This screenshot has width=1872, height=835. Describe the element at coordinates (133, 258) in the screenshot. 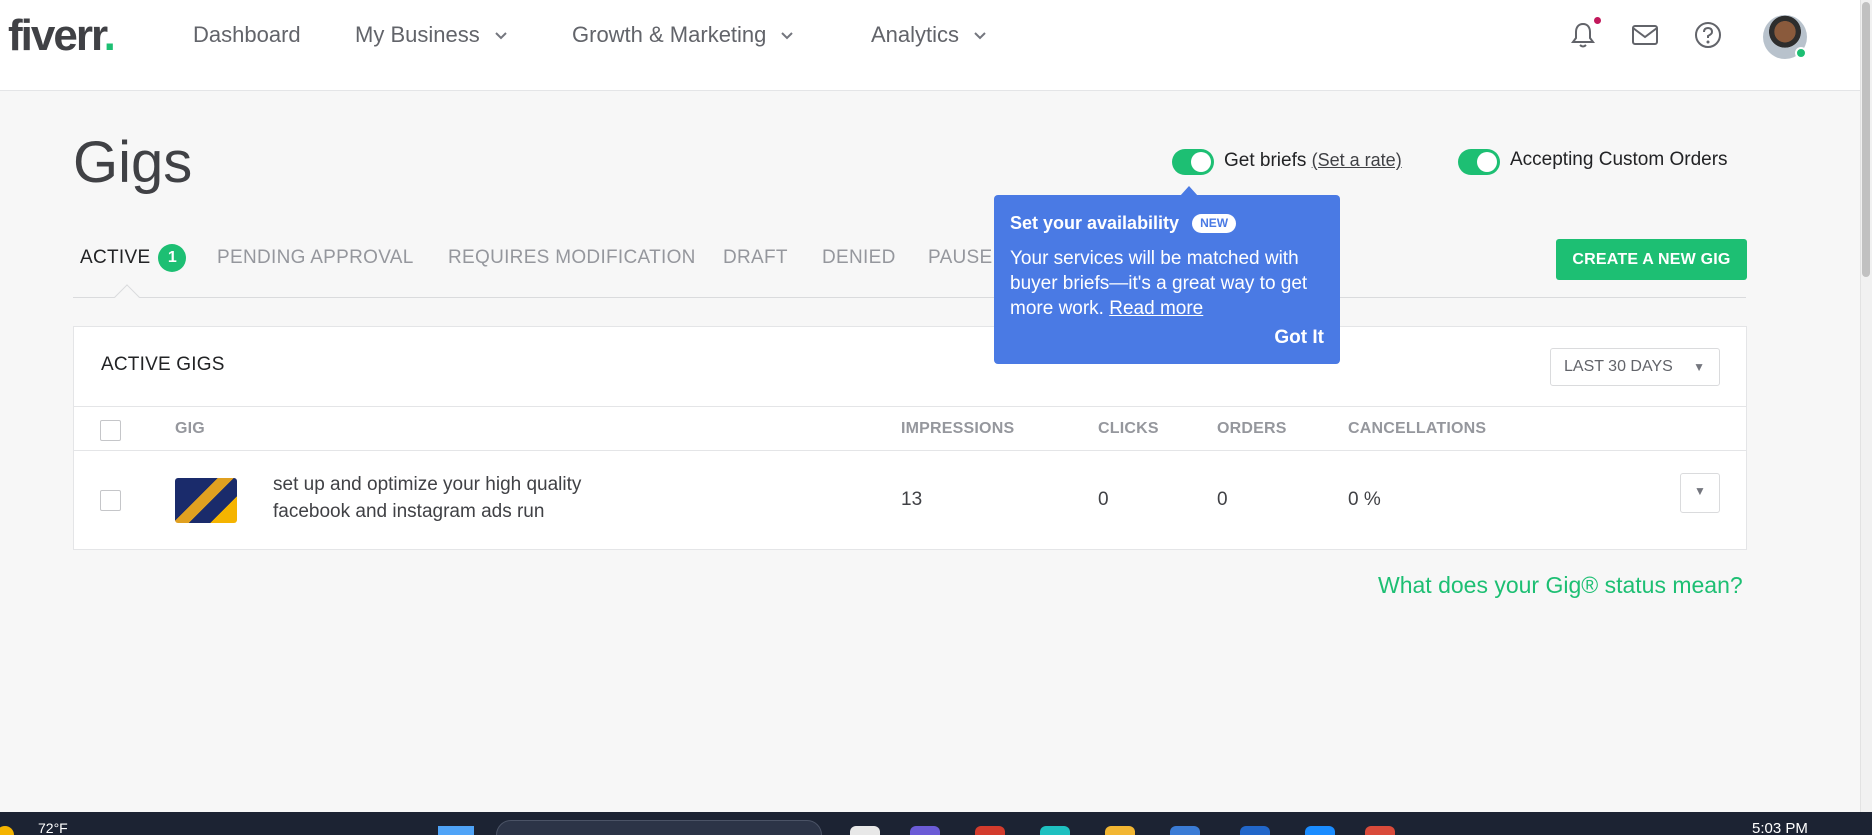

I see `tab-active: ACTIVE 1` at that location.